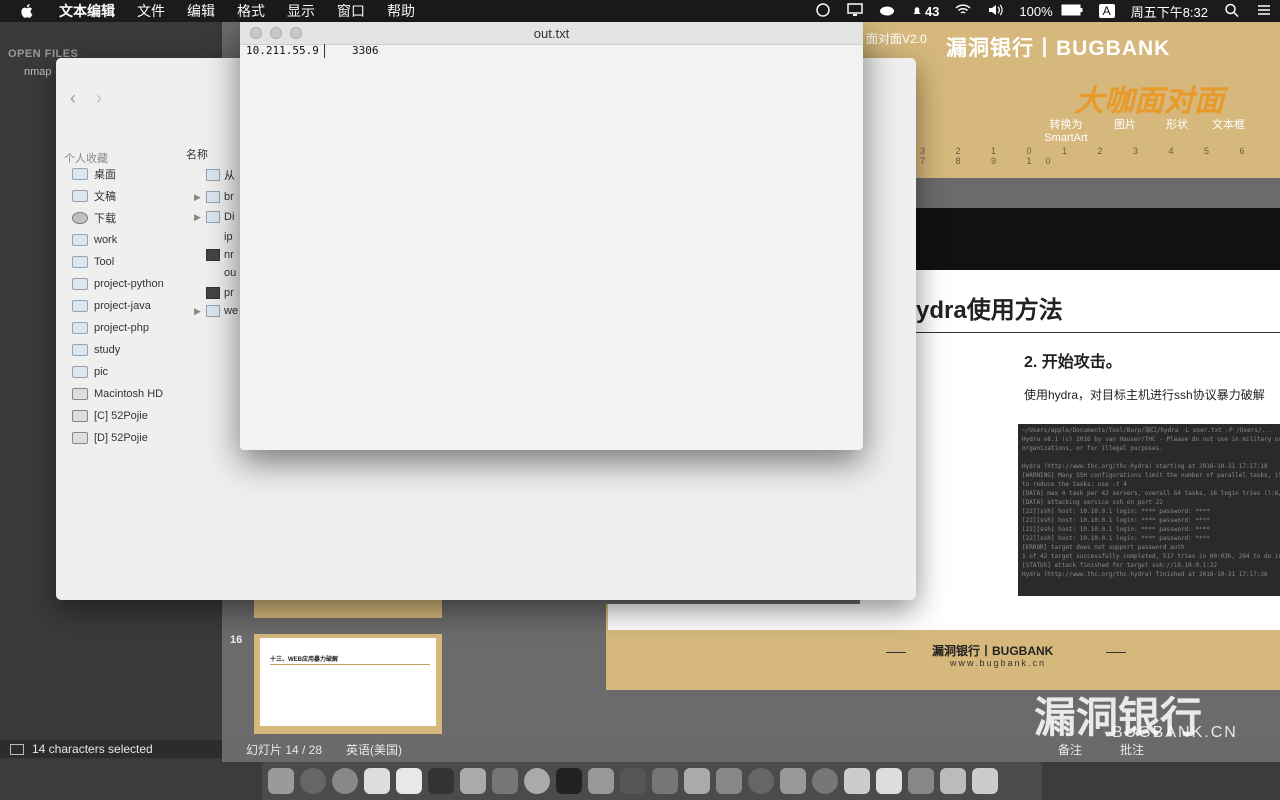 This screenshot has height=800, width=1280. Describe the element at coordinates (995, 11) in the screenshot. I see `volume-icon` at that location.